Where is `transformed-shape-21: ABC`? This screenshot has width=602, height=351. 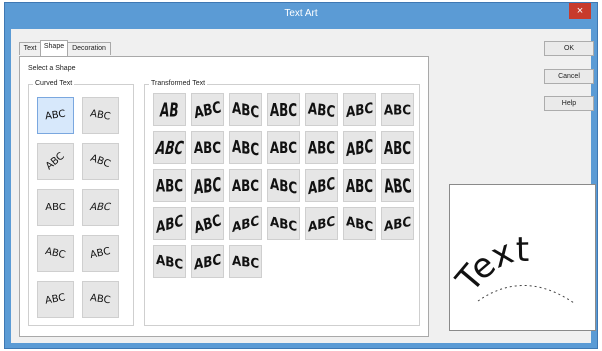 transformed-shape-21: ABC is located at coordinates (397, 185).